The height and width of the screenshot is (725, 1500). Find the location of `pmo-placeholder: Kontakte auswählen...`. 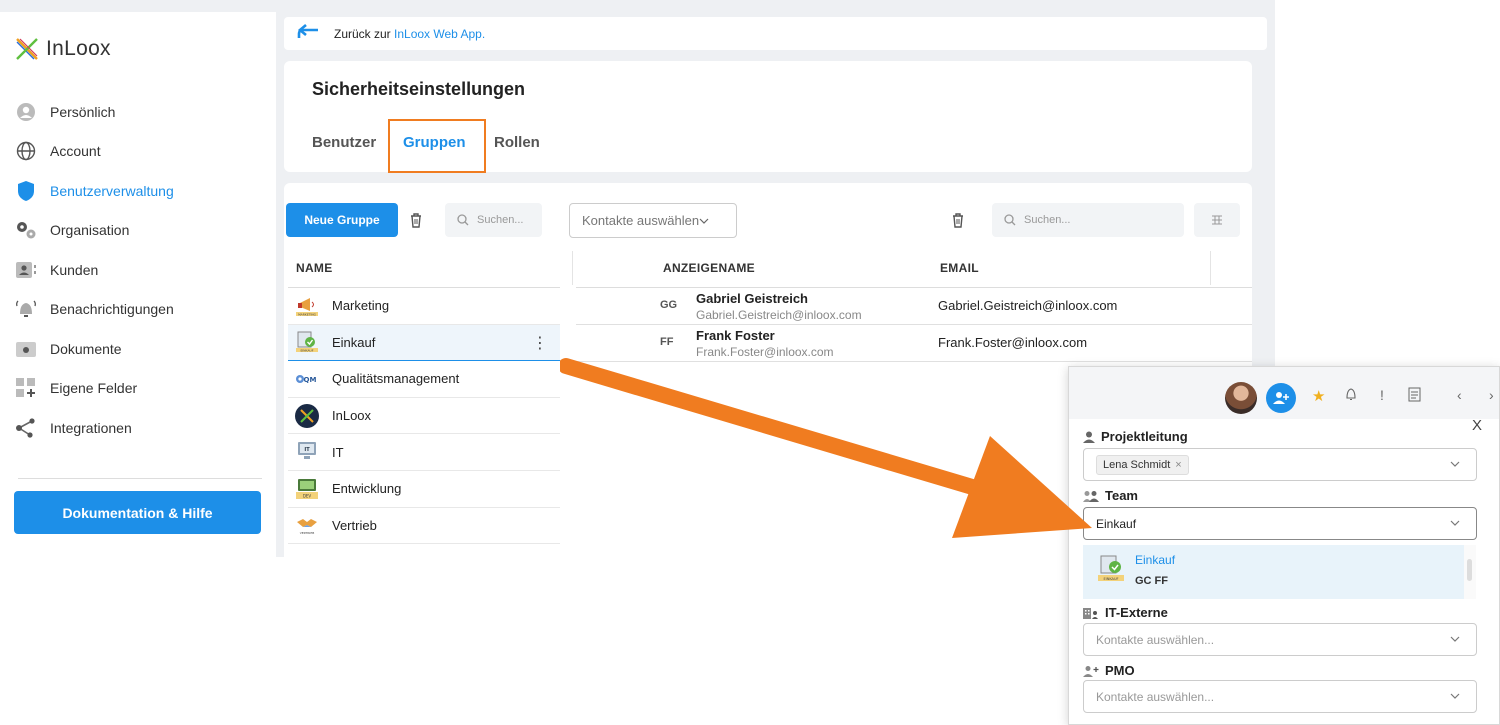

pmo-placeholder: Kontakte auswählen... is located at coordinates (1155, 696).